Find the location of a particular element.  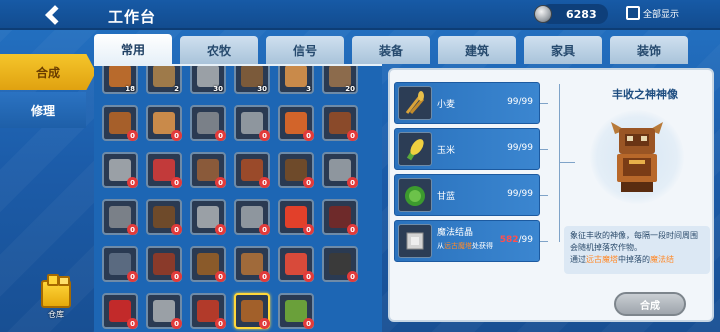

tab-signal: 信号 is located at coordinates (305, 50).